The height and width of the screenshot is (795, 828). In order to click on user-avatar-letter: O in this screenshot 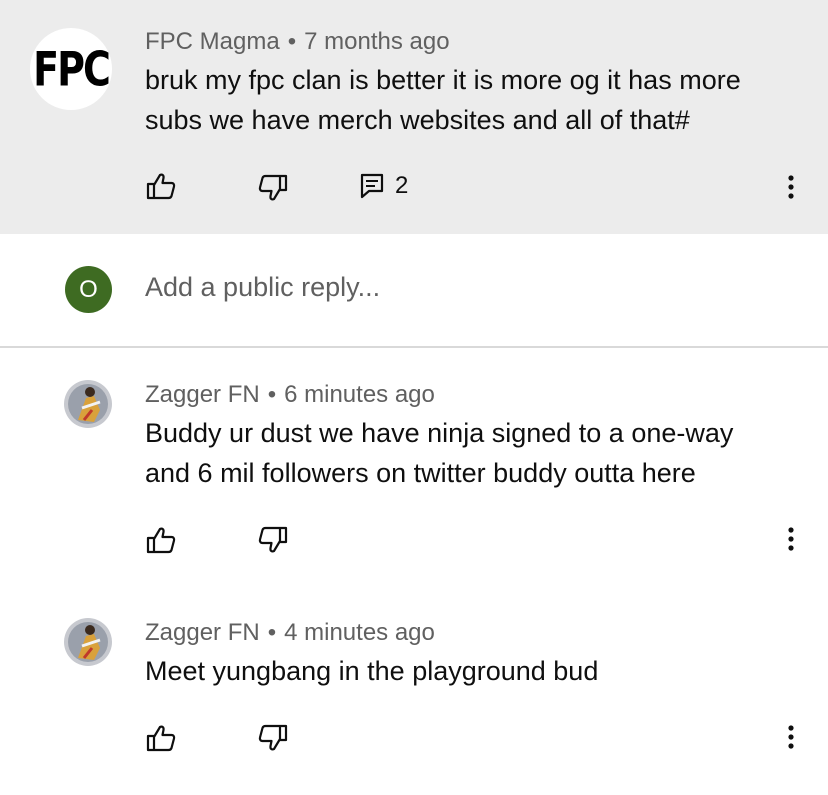, I will do `click(88, 289)`.